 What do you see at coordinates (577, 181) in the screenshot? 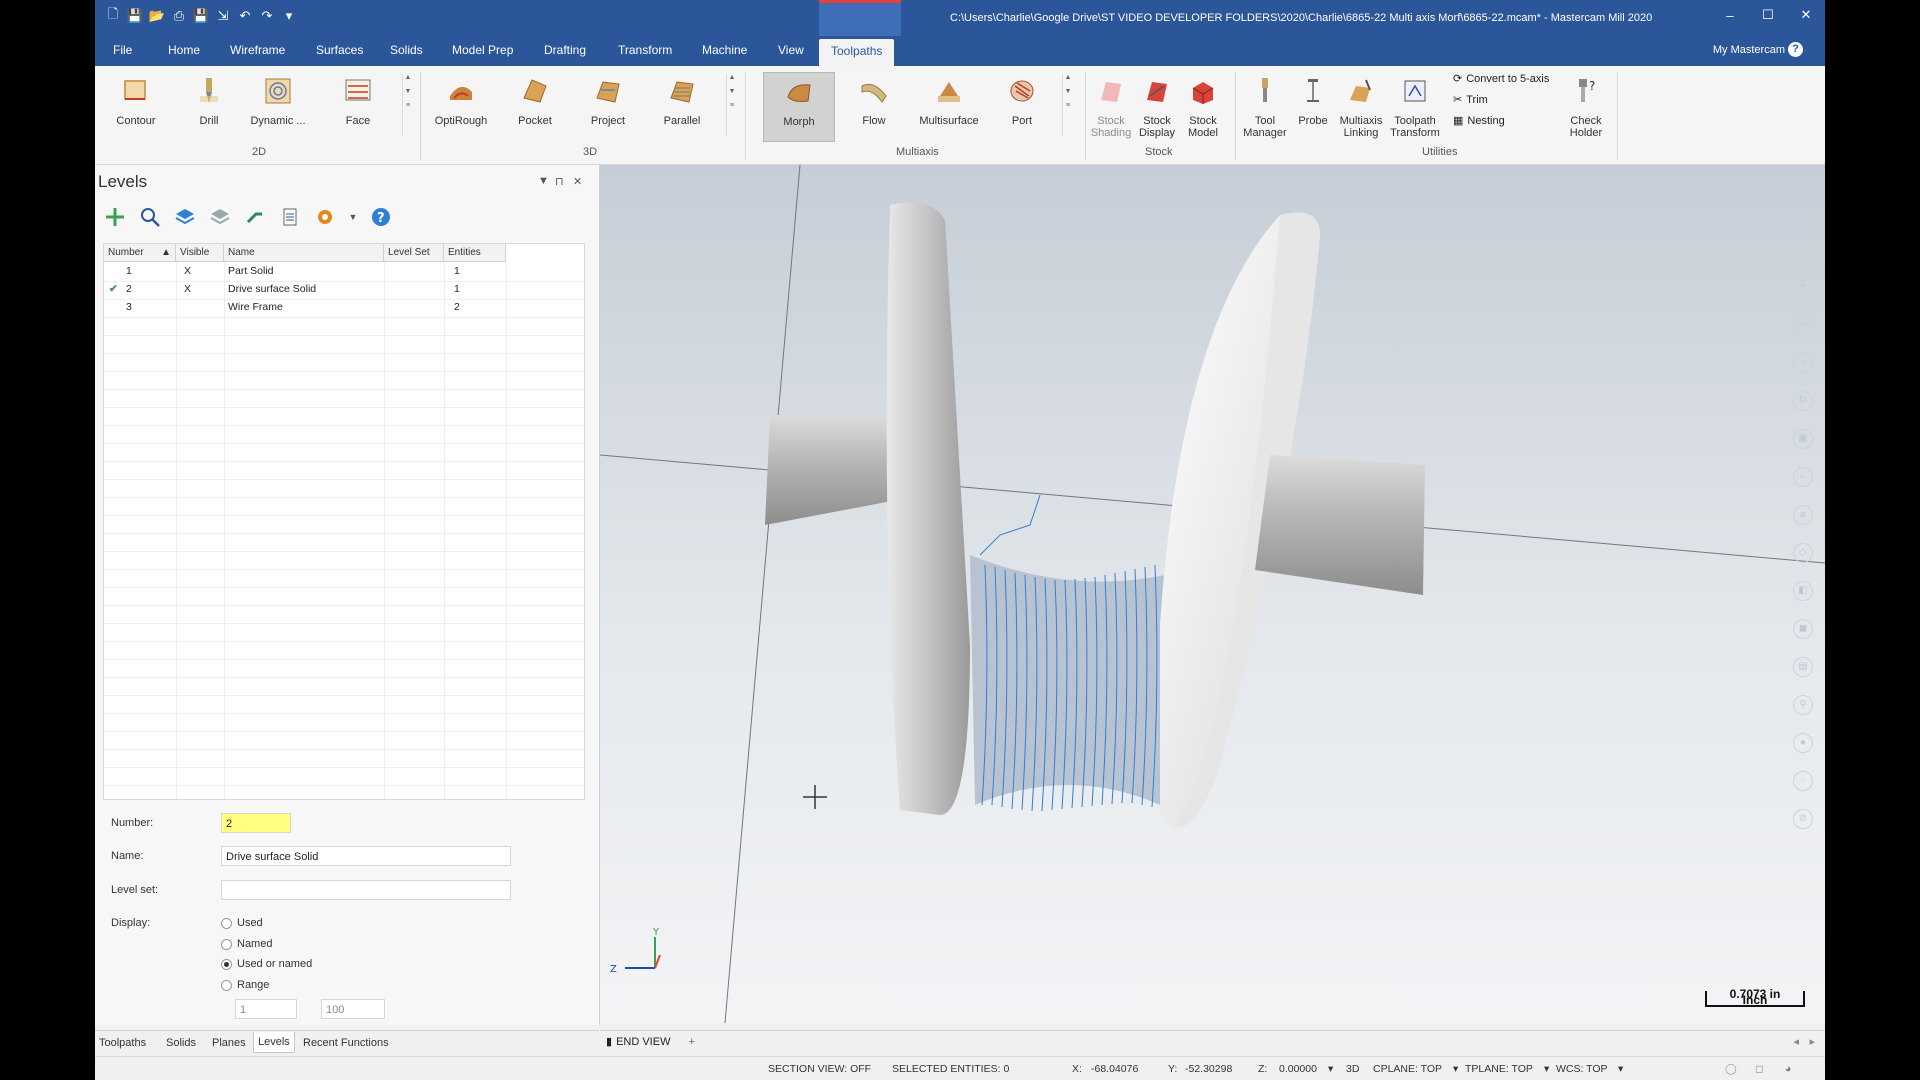
I see `close-panel-icon: ✕` at bounding box center [577, 181].